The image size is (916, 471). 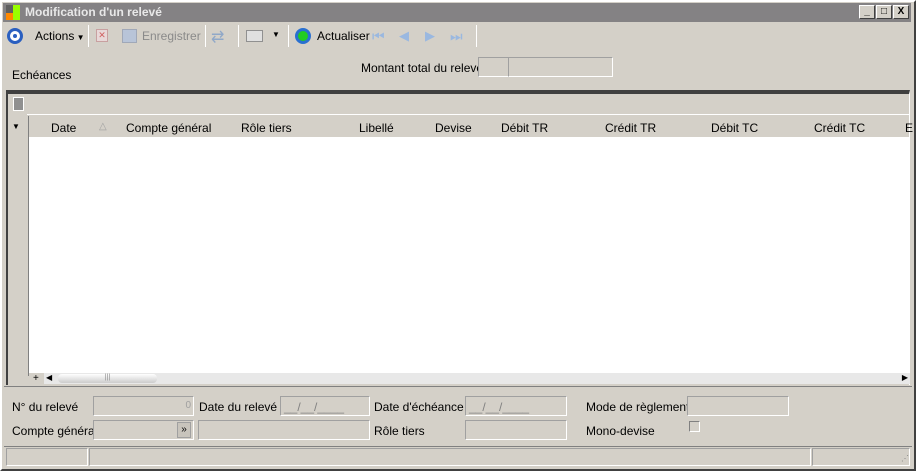 What do you see at coordinates (143, 406) in the screenshot?
I see `statement-number-field: 0` at bounding box center [143, 406].